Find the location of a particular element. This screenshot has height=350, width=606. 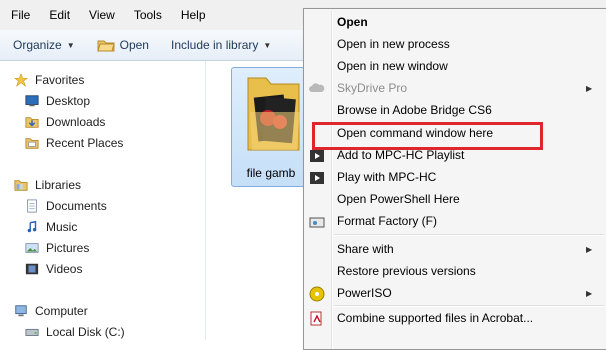

poweriso-icon is located at coordinates (317, 294).